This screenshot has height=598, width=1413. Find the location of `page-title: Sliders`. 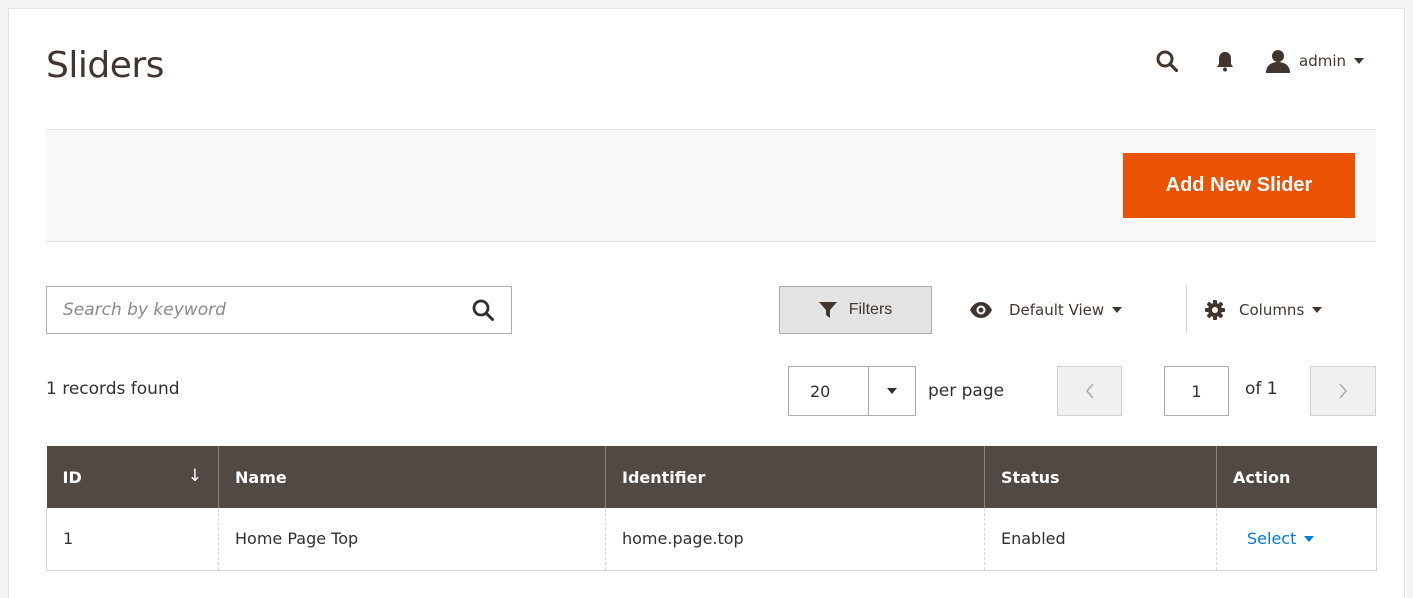

page-title: Sliders is located at coordinates (105, 65).